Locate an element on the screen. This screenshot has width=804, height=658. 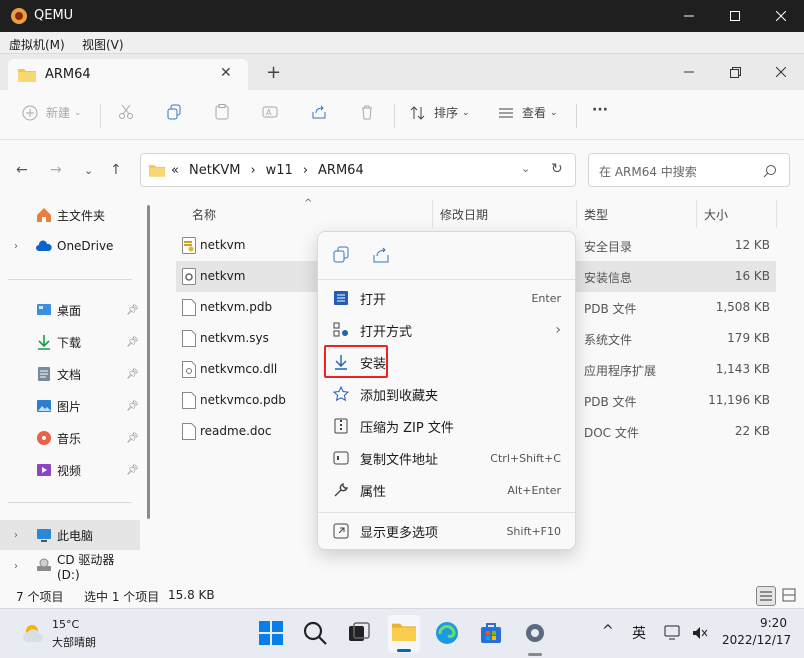
menu-machine: 虚拟机(M) is located at coordinates (37, 44).